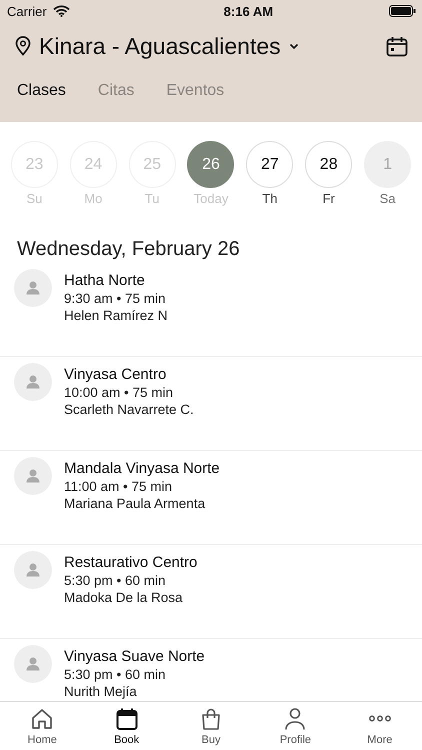 The width and height of the screenshot is (422, 750). I want to click on carrier-text: Carrier, so click(27, 11).